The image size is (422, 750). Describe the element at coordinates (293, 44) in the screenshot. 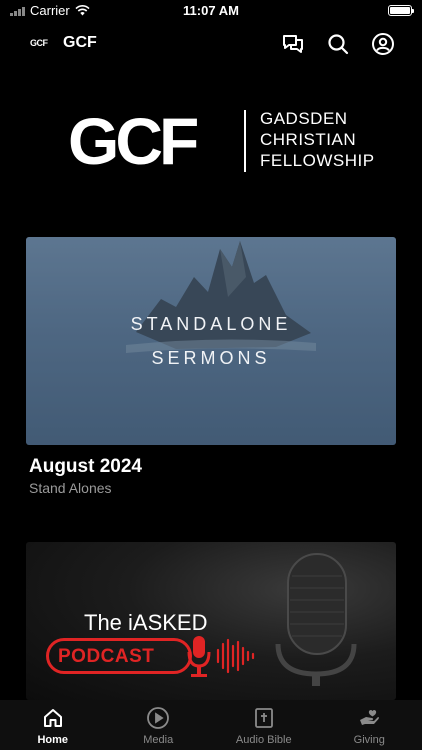

I see `chat-icon` at that location.